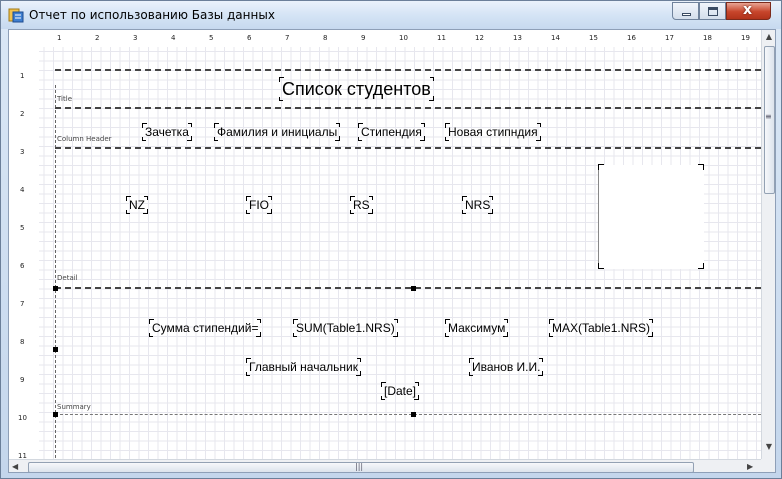 This screenshot has width=782, height=479. I want to click on page-top-line, so click(408, 70).